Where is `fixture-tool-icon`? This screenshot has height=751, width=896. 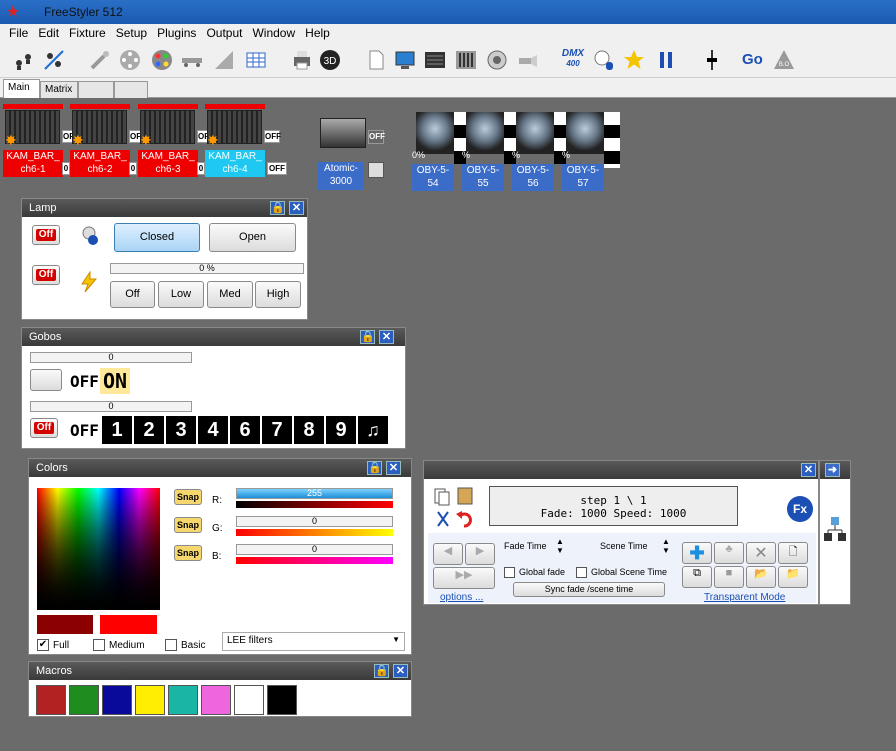 fixture-tool-icon is located at coordinates (100, 60).